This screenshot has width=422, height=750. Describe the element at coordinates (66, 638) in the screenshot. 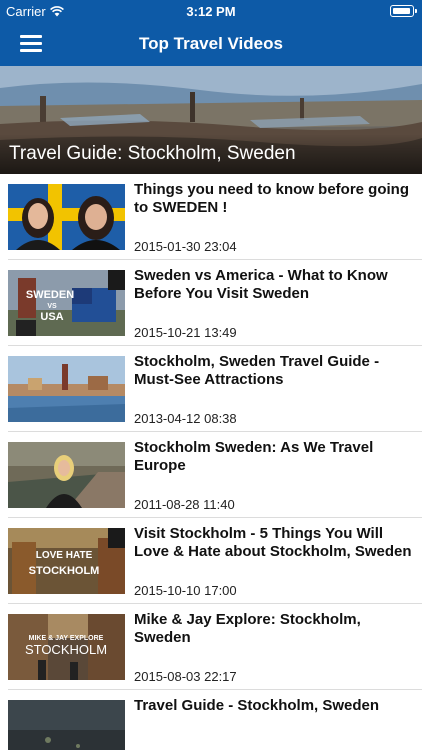

I see `thumbnail-text: MIKE & JAY EXPLORE` at that location.